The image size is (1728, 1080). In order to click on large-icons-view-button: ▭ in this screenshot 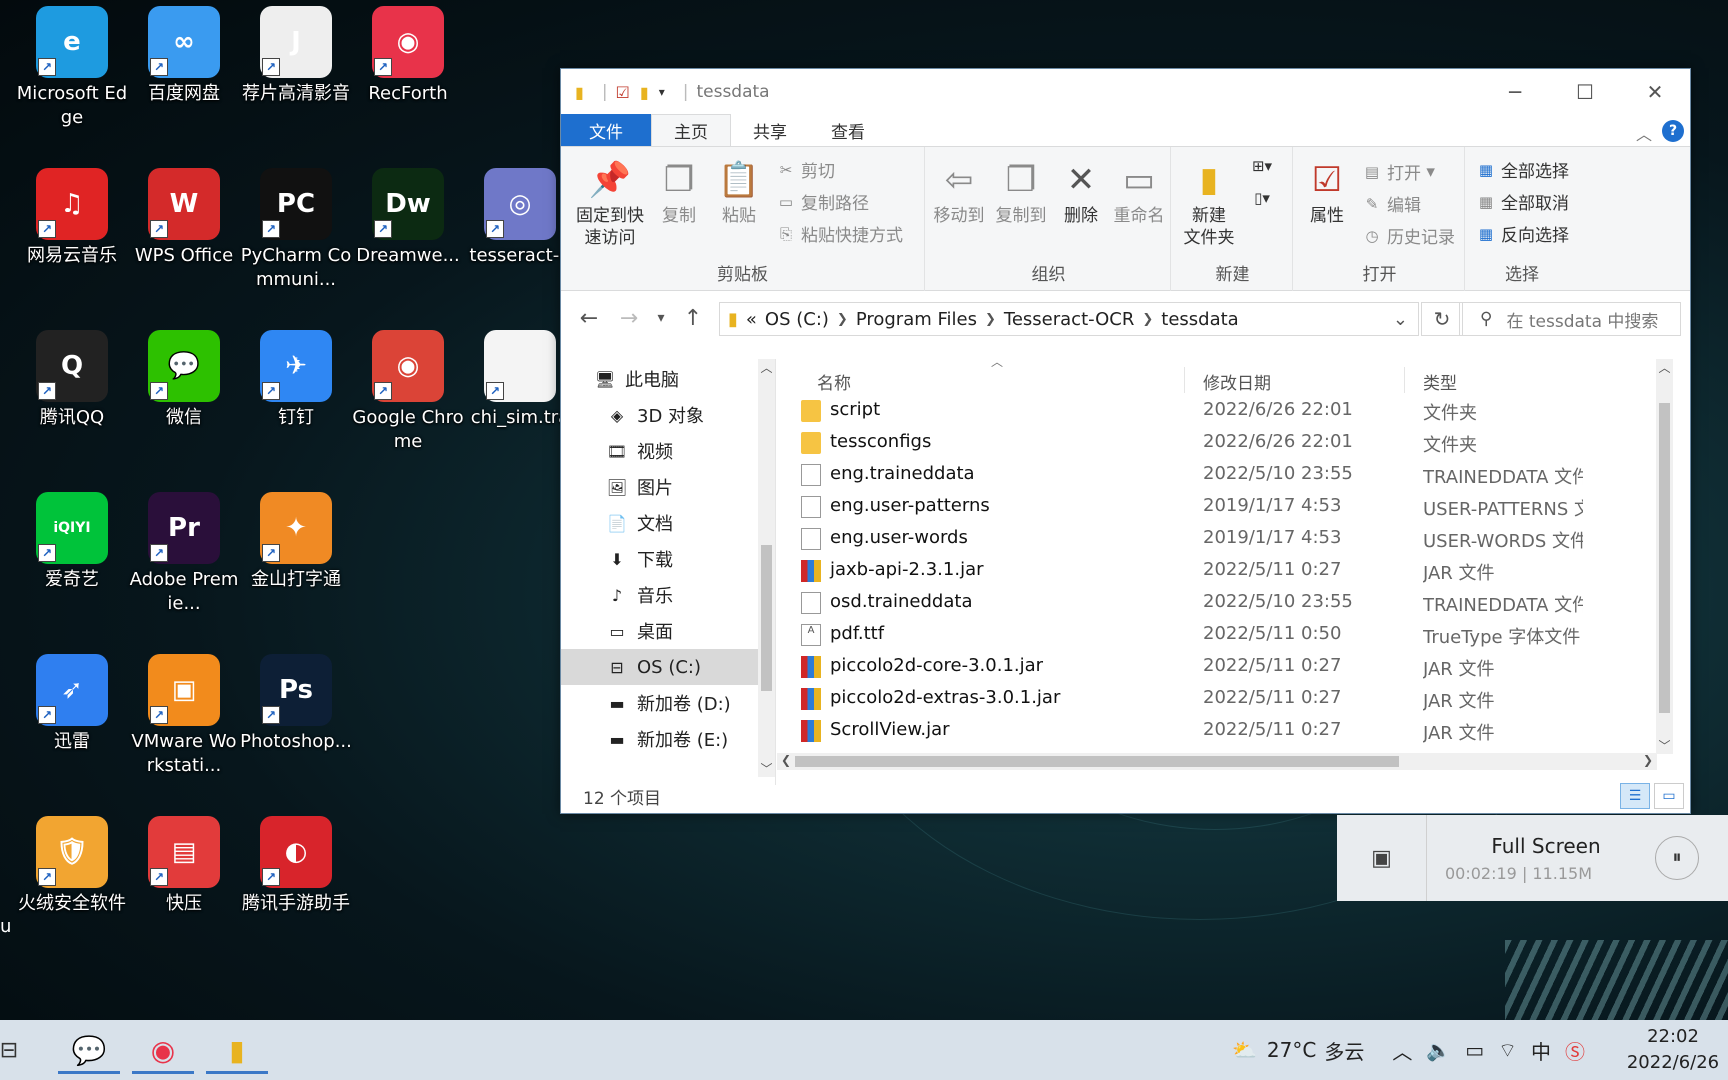, I will do `click(1669, 796)`.